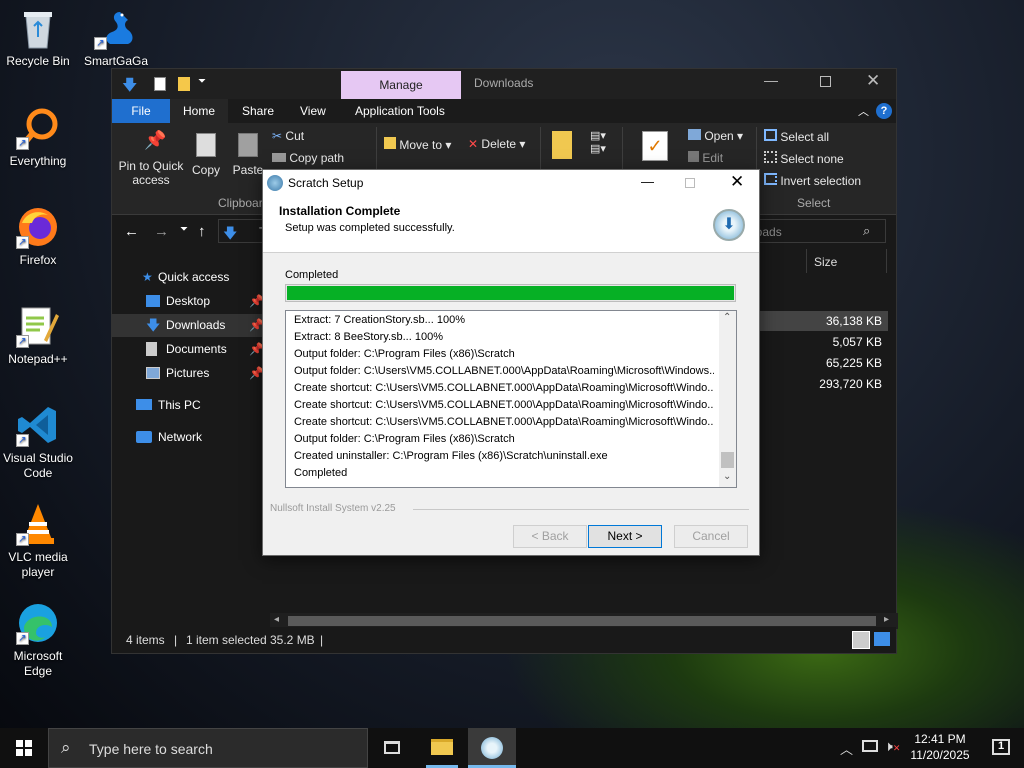 Image resolution: width=1024 pixels, height=768 pixels. I want to click on desktop-icon-recycle-bin: Recycle Bin, so click(38, 37).